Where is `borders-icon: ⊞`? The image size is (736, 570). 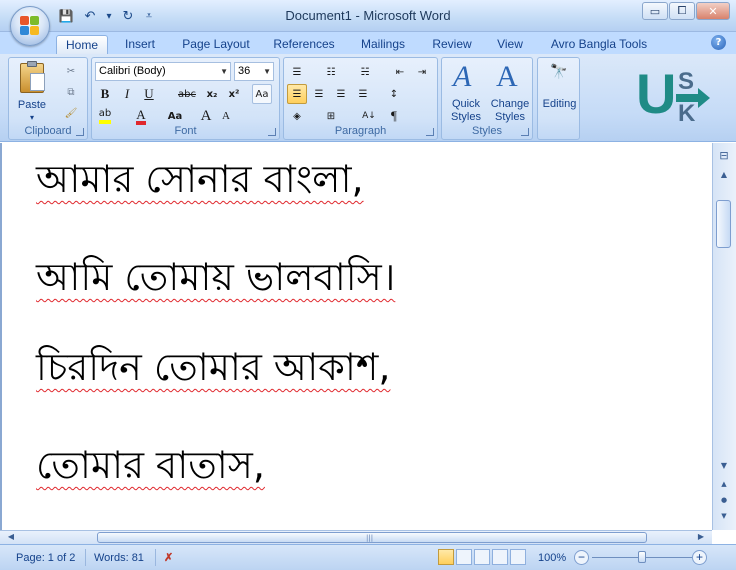 borders-icon: ⊞ is located at coordinates (331, 116).